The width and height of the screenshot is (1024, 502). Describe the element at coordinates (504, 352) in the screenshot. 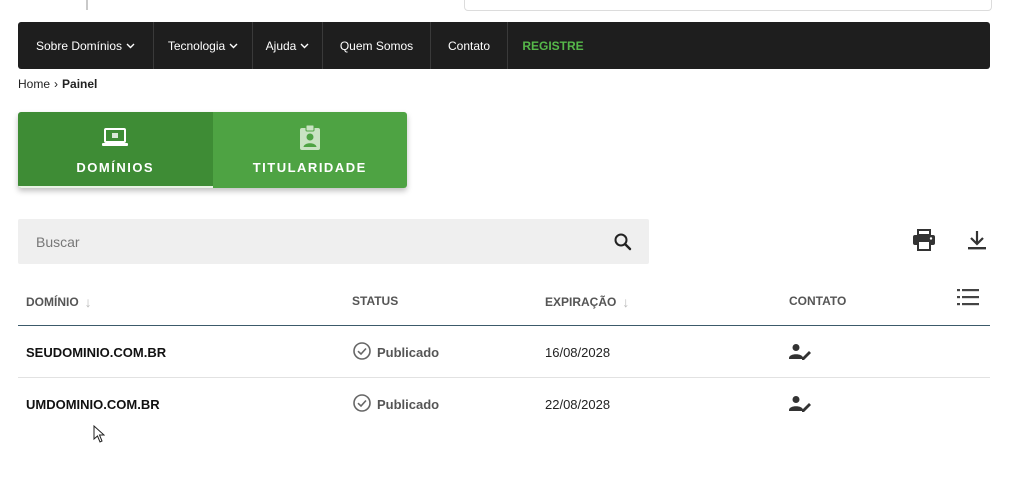

I see `table-row: SEUDOMINIO.COM.BR Publicado 16/08/2028` at that location.